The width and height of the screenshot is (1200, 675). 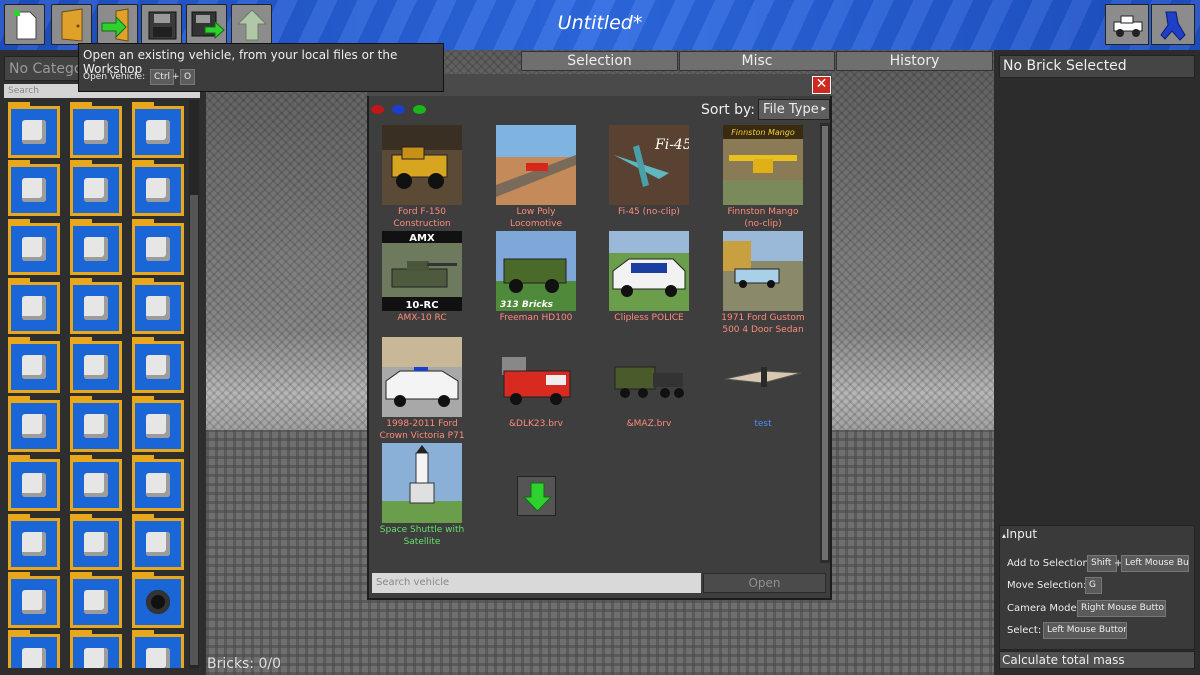 What do you see at coordinates (649, 165) in the screenshot?
I see `vehicle-thumbnail: Fi-45` at bounding box center [649, 165].